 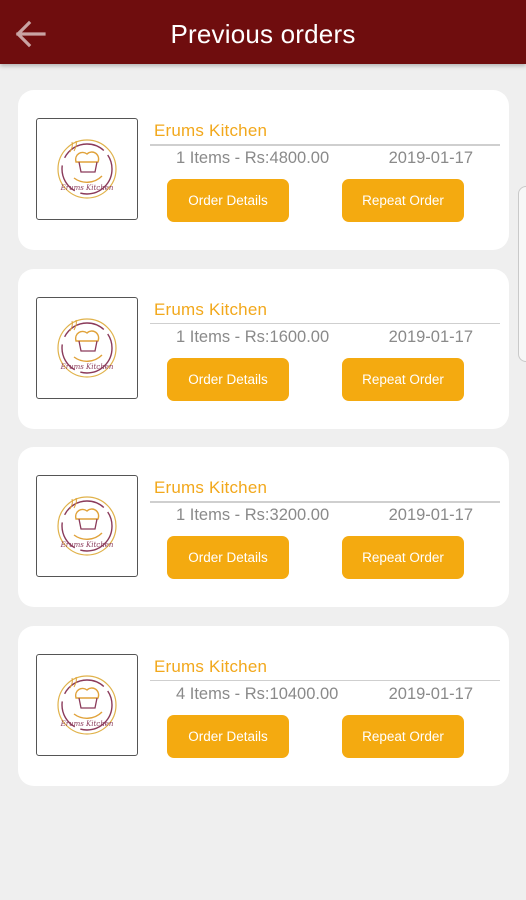 I want to click on page-title: Previous orders, so click(x=263, y=34).